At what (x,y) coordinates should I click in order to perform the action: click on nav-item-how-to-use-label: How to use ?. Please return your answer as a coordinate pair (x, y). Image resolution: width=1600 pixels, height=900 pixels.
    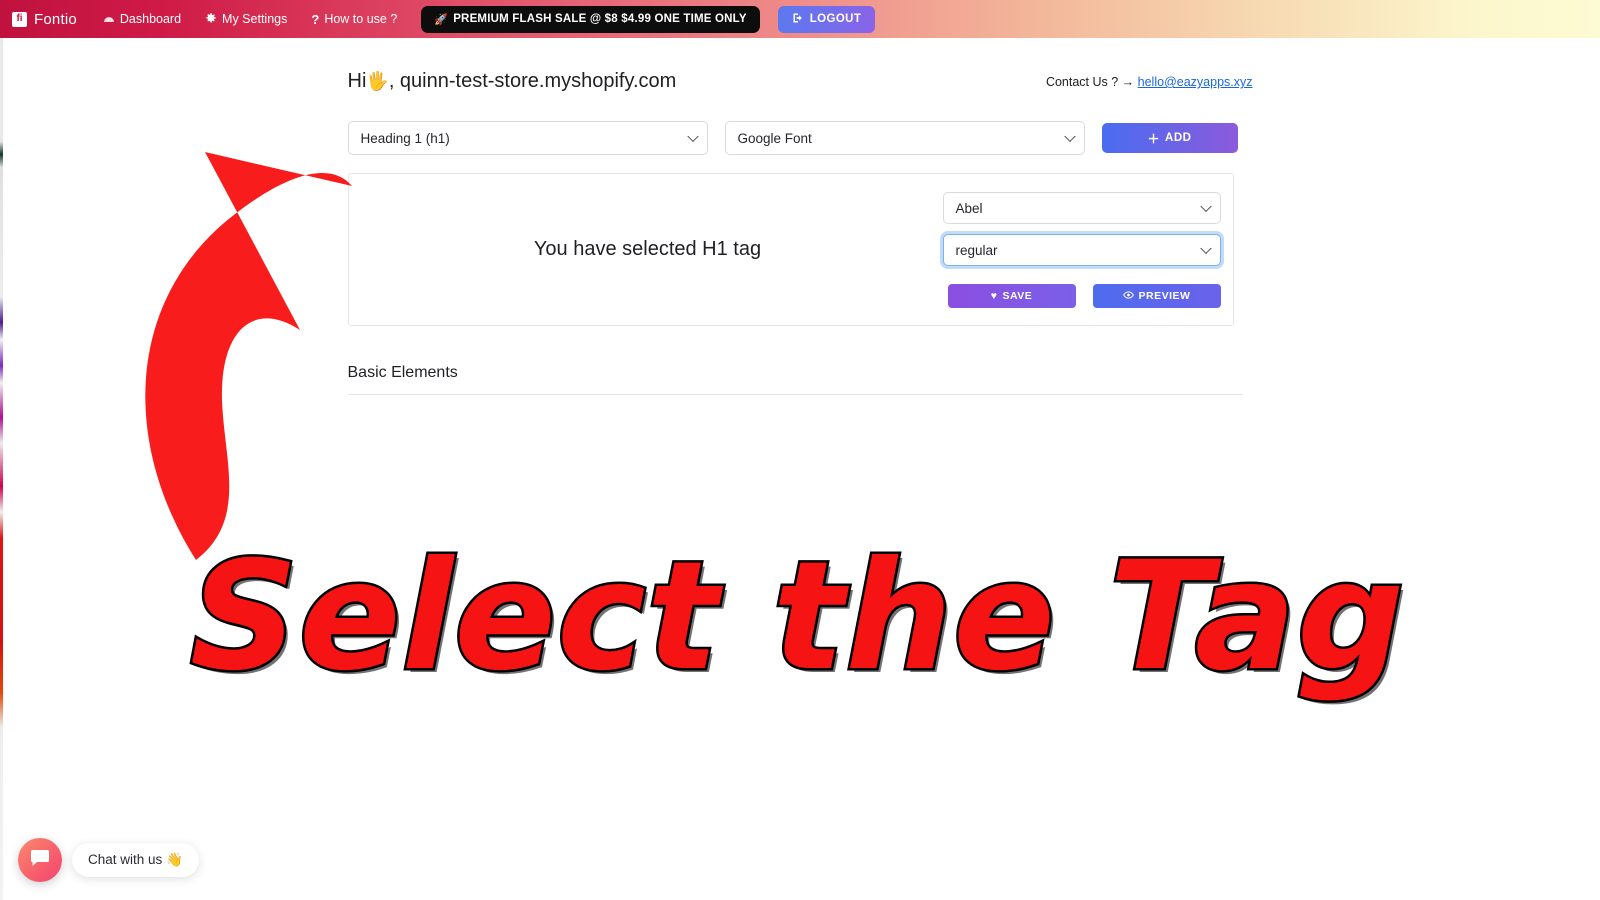
    Looking at the image, I should click on (361, 19).